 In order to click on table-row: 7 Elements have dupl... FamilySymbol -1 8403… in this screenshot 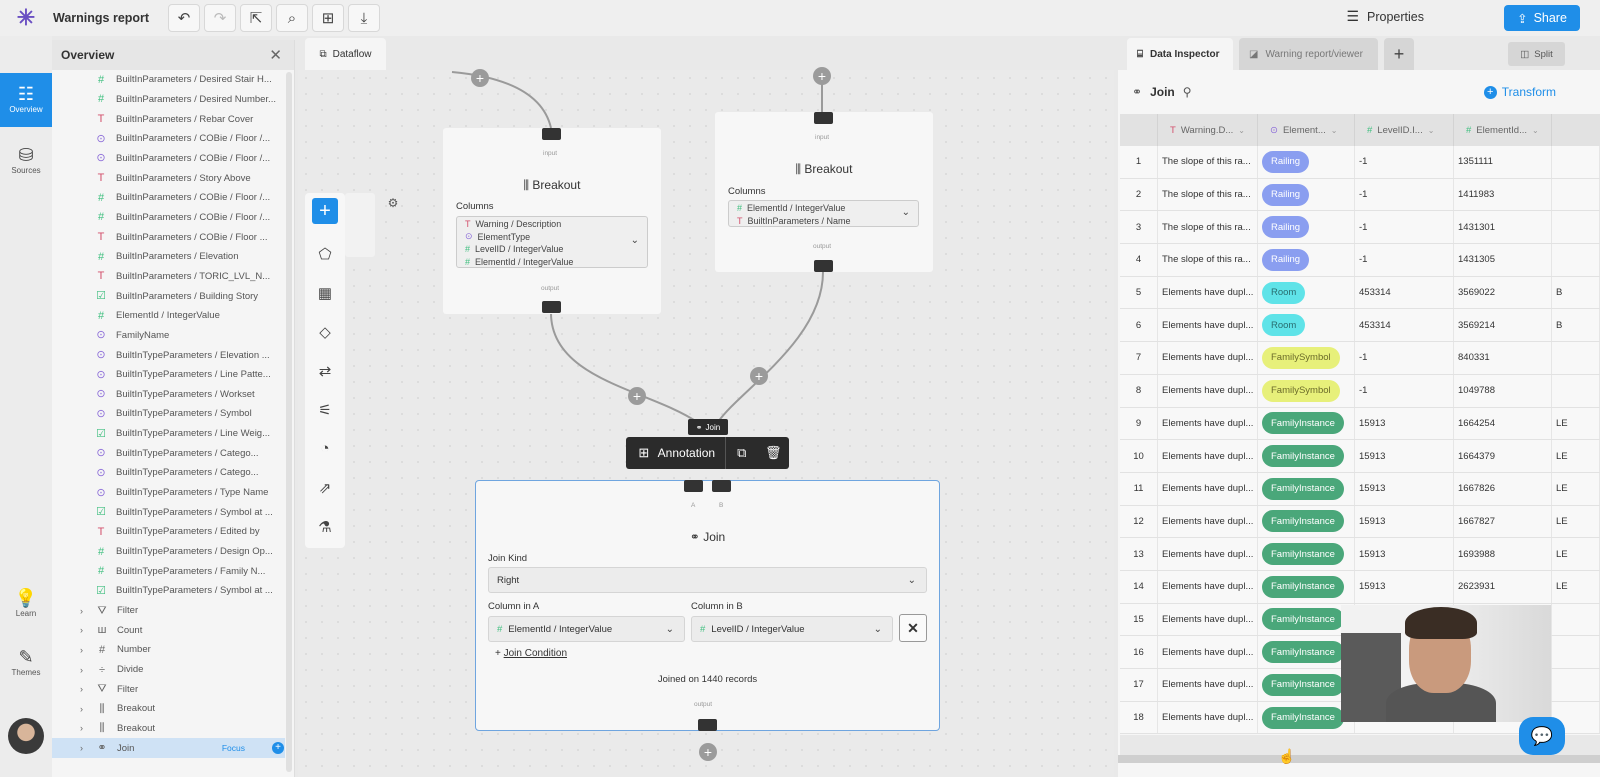, I will do `click(1360, 358)`.